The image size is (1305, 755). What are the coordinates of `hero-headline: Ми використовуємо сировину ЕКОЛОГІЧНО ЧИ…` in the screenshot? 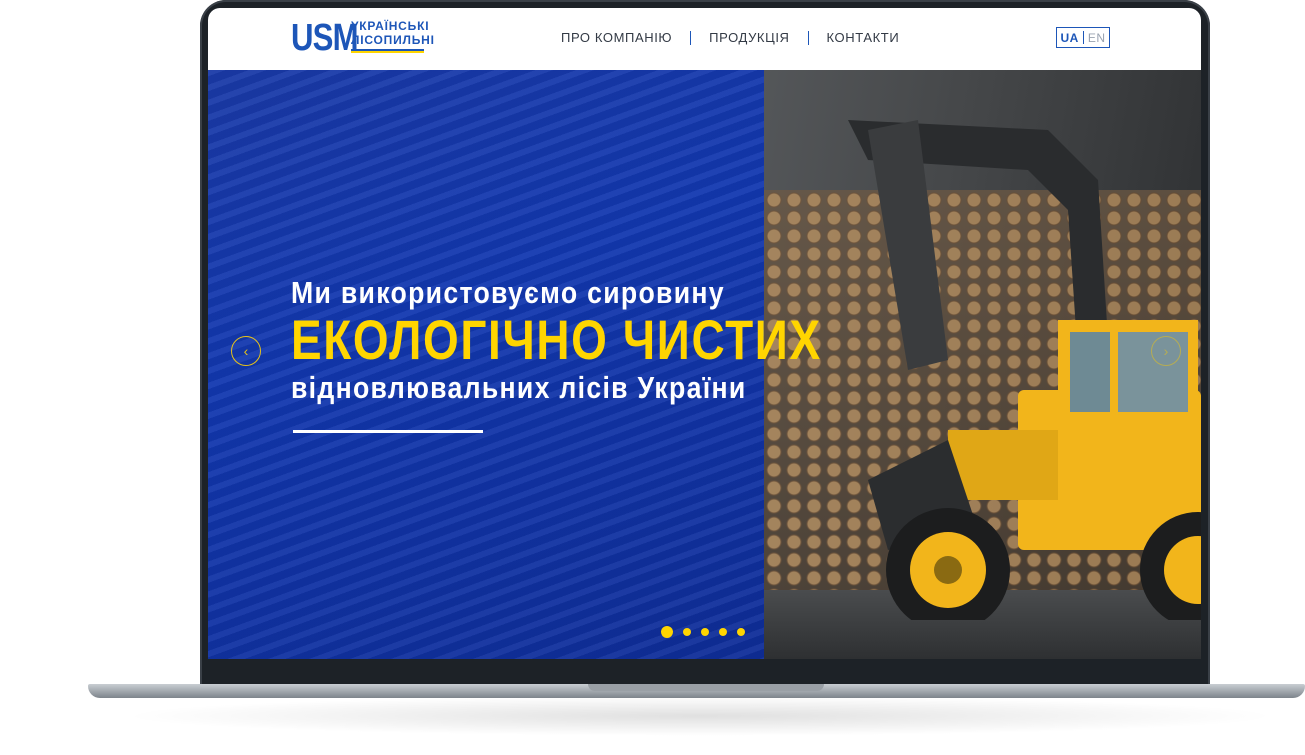 It's located at (614, 341).